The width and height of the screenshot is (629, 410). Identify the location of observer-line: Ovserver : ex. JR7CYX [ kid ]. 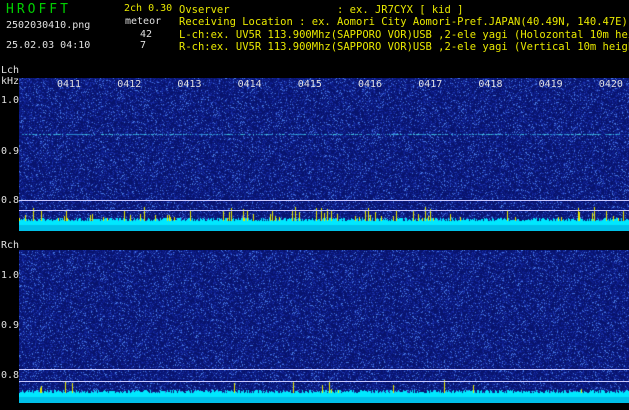
(321, 10).